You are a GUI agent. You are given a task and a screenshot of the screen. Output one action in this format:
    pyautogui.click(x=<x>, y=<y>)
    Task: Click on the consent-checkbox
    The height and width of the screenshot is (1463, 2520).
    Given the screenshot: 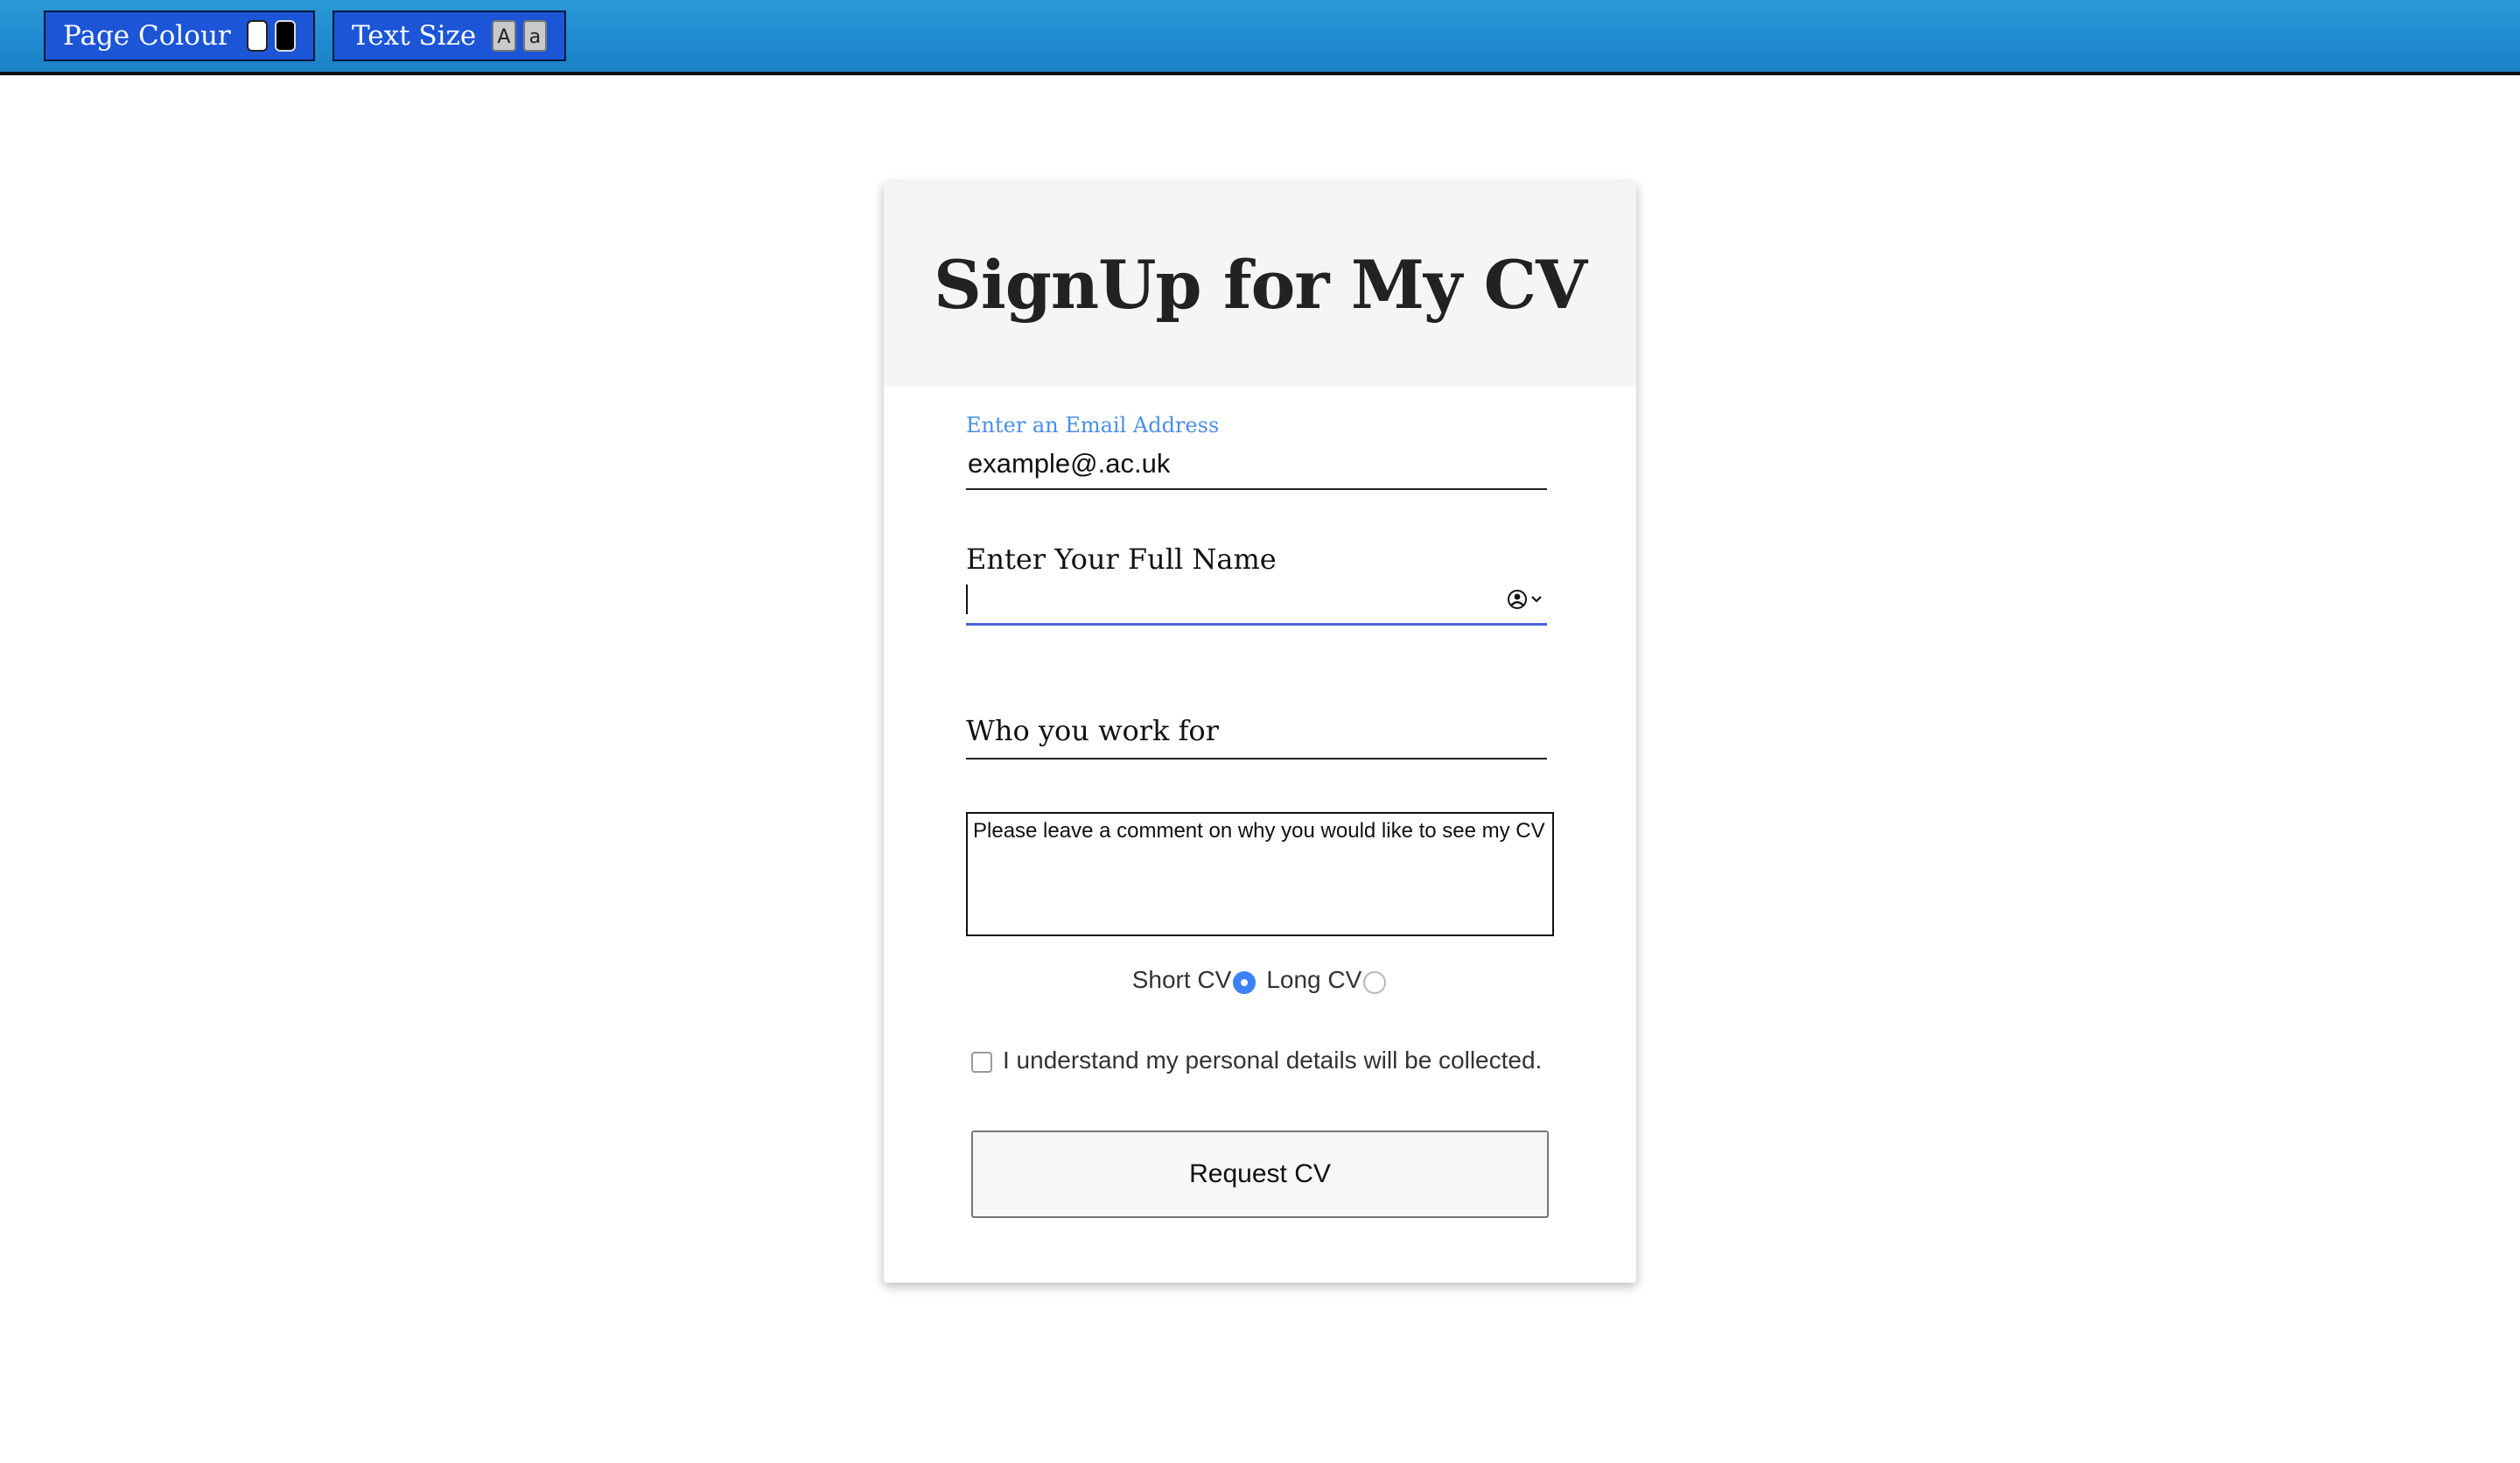 What is the action you would take?
    pyautogui.click(x=981, y=1062)
    